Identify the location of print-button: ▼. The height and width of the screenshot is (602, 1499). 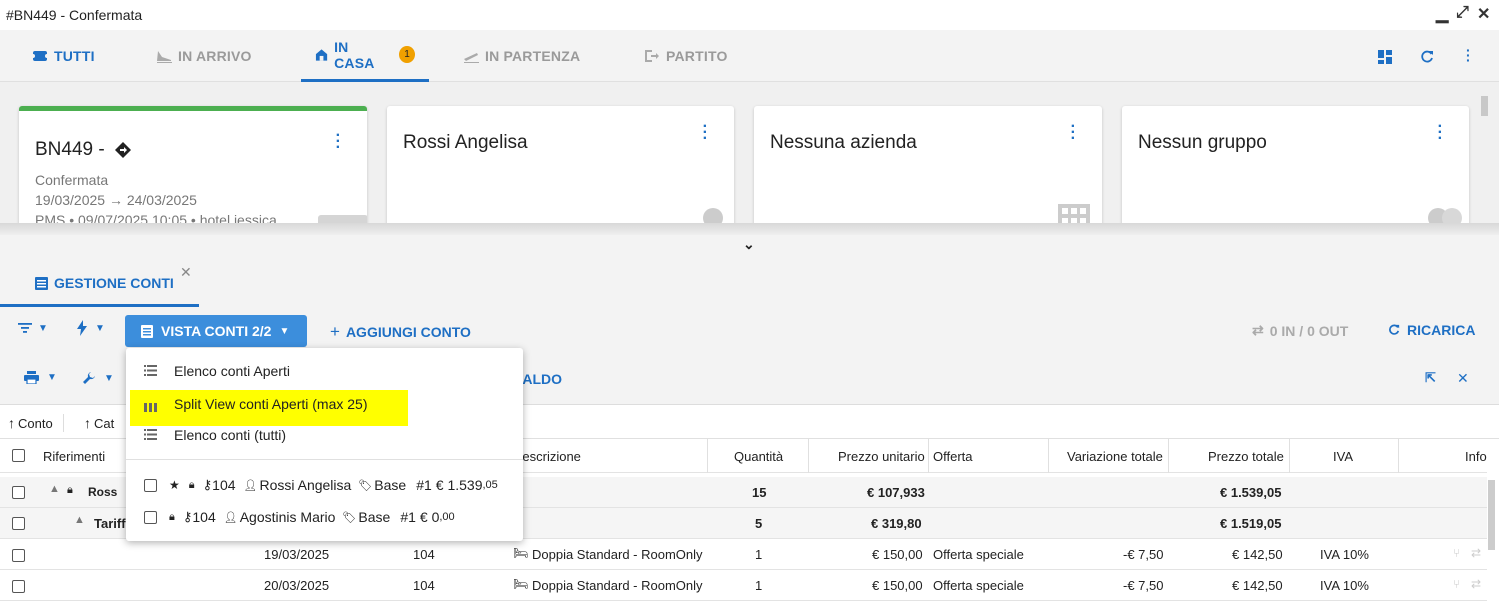
(40, 377).